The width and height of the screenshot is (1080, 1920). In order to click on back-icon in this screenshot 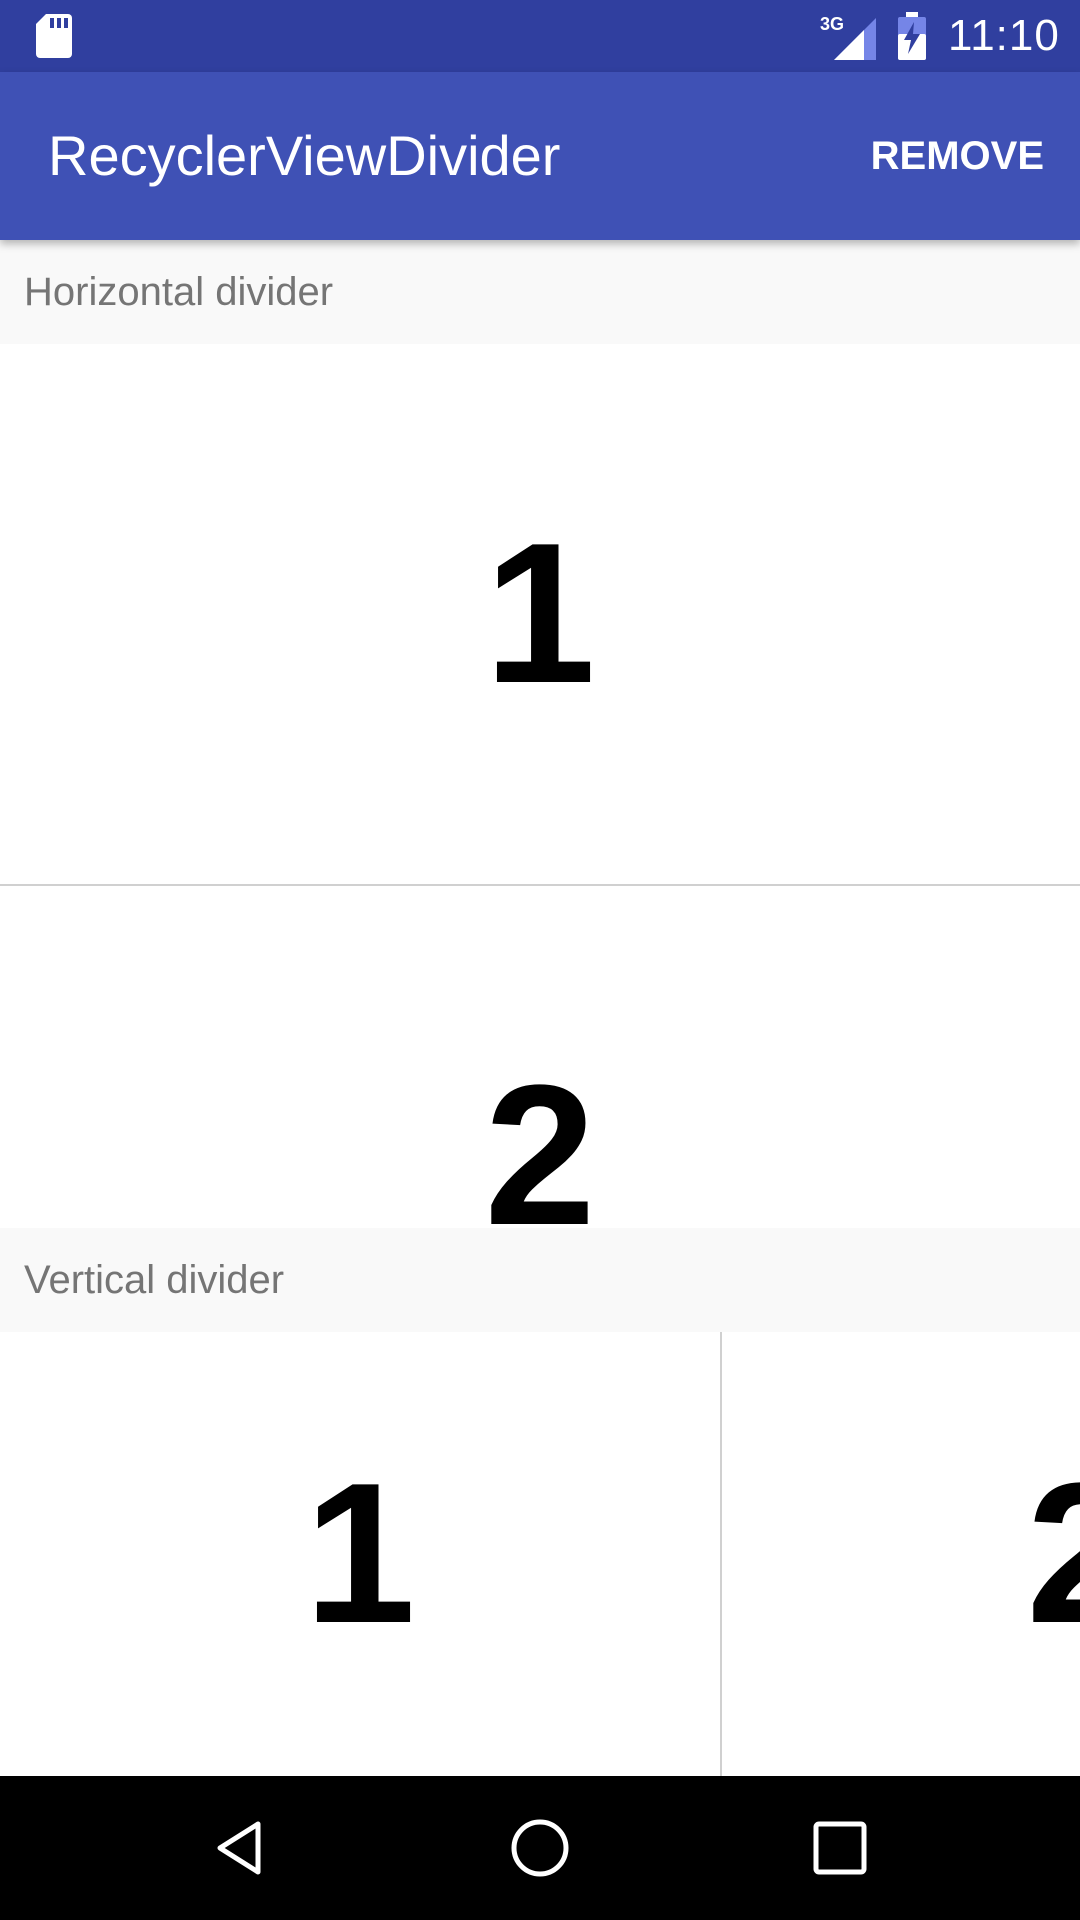, I will do `click(240, 1848)`.